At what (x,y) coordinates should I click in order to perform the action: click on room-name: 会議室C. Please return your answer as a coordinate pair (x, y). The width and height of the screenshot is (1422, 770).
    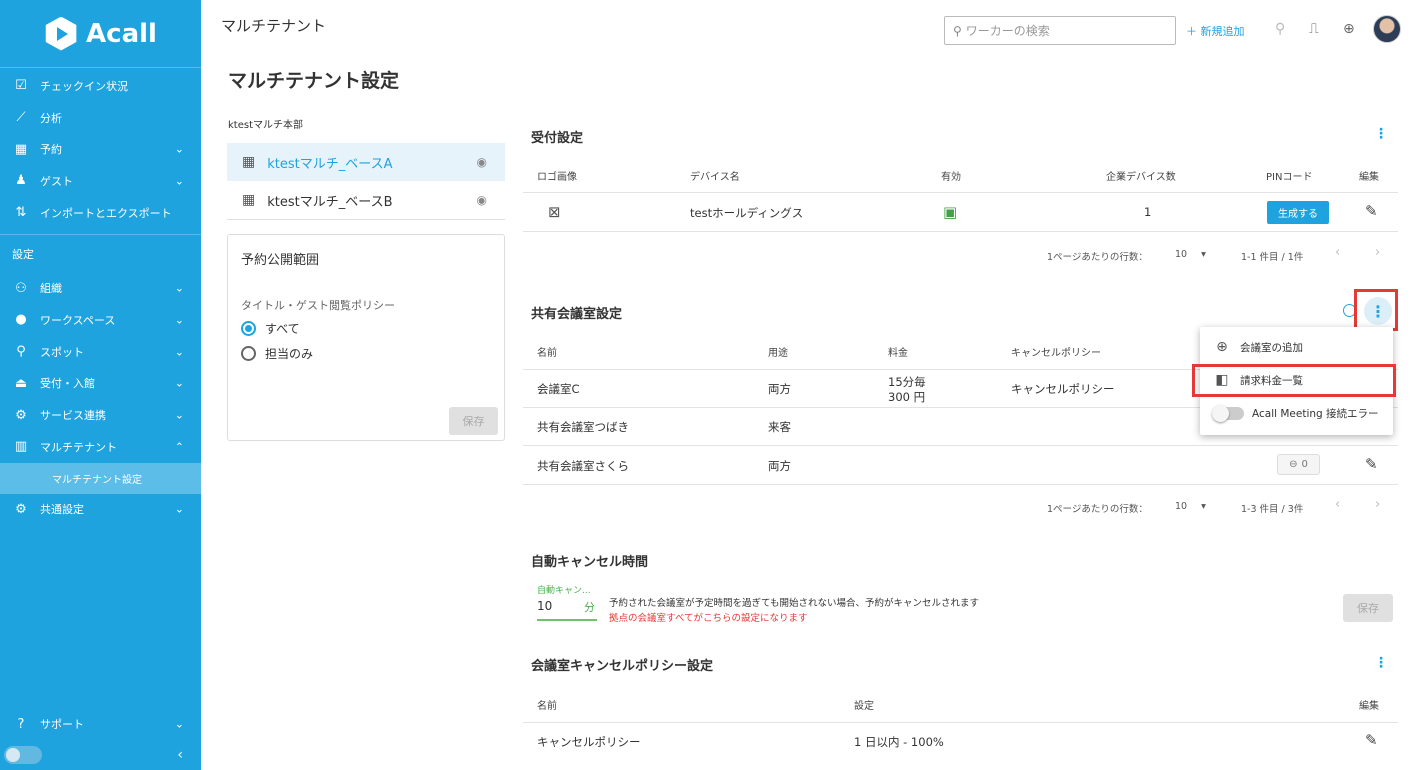
    Looking at the image, I should click on (558, 389).